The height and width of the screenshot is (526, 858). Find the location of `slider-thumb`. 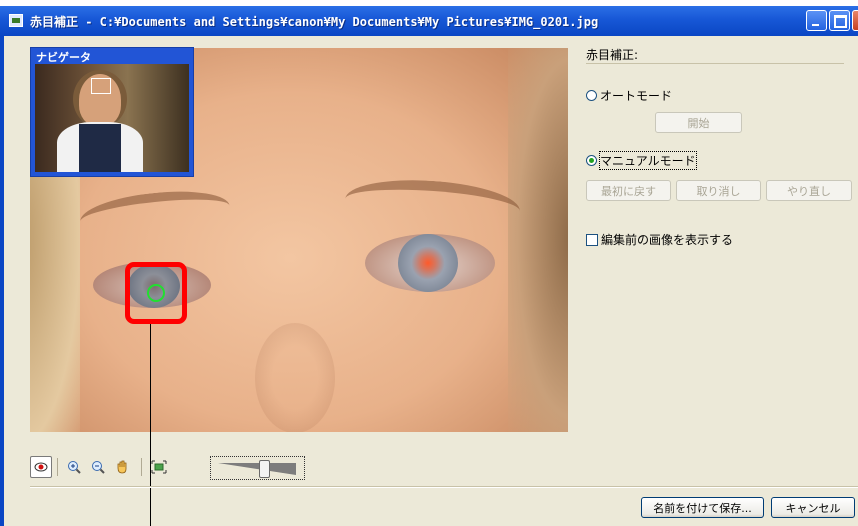

slider-thumb is located at coordinates (264, 469).